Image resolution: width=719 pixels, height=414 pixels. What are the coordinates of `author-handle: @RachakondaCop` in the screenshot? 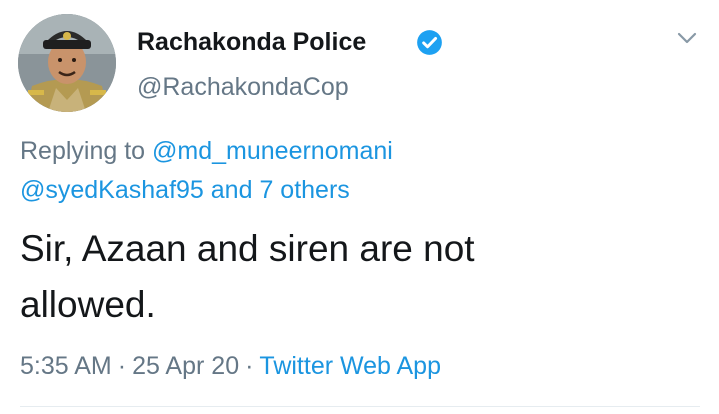 It's located at (243, 87).